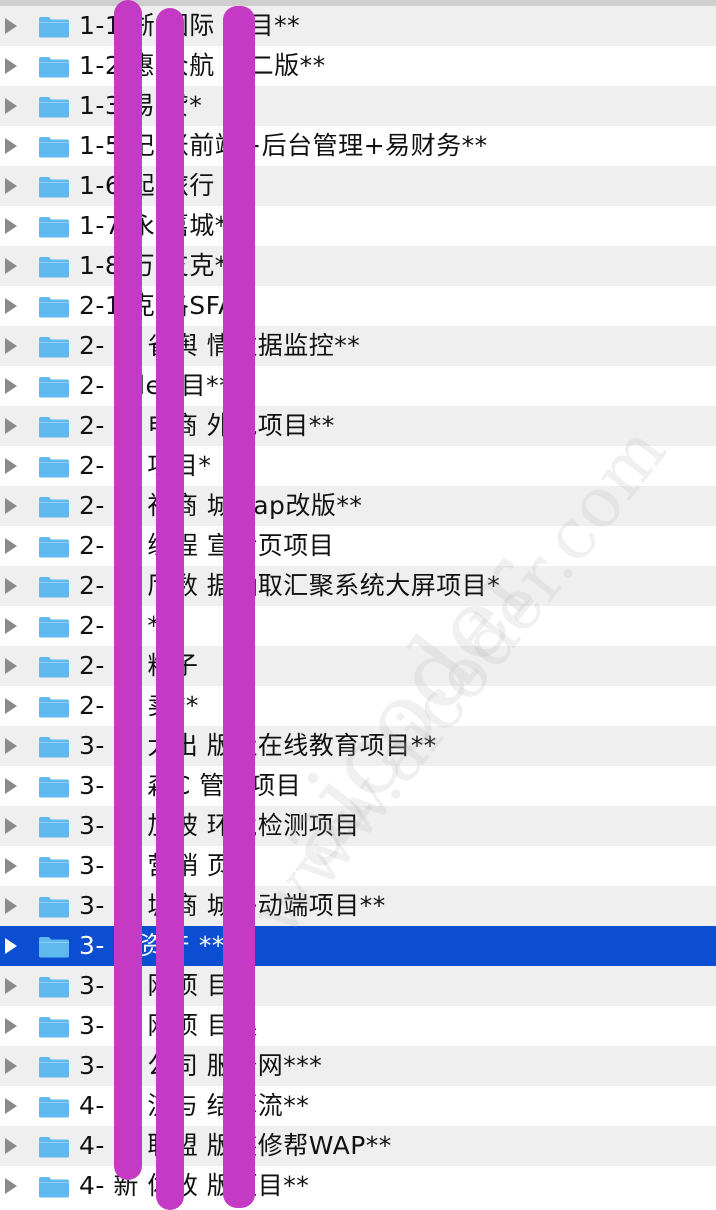 The image size is (716, 1210). What do you see at coordinates (358, 106) in the screenshot?
I see `folder-row: 1-3 易 贷*` at bounding box center [358, 106].